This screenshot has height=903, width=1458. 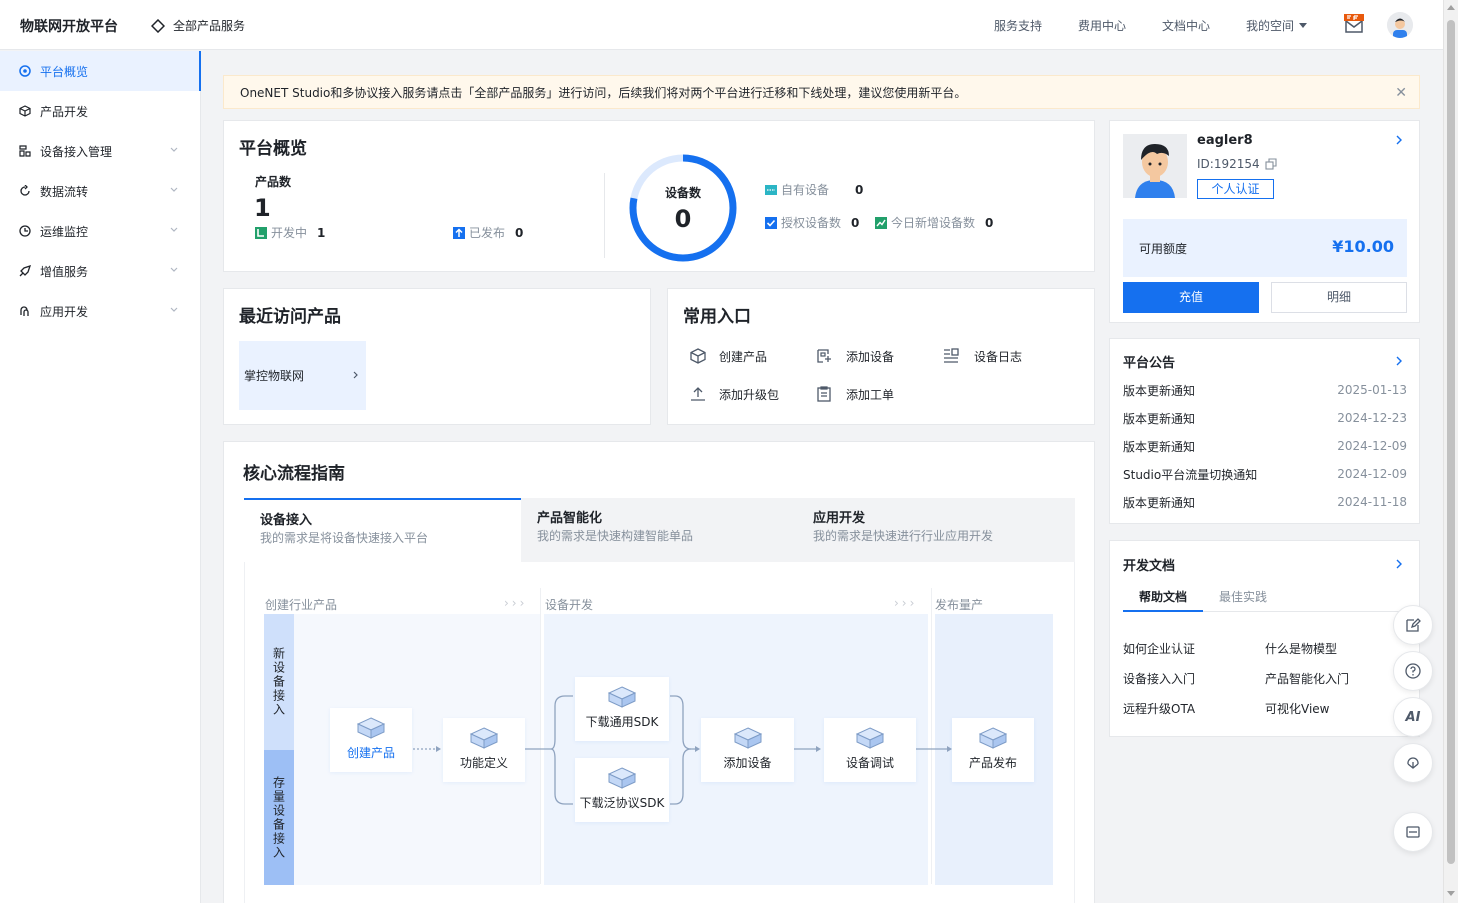 I want to click on docs-tab-help: 帮助文档, so click(x=1163, y=600).